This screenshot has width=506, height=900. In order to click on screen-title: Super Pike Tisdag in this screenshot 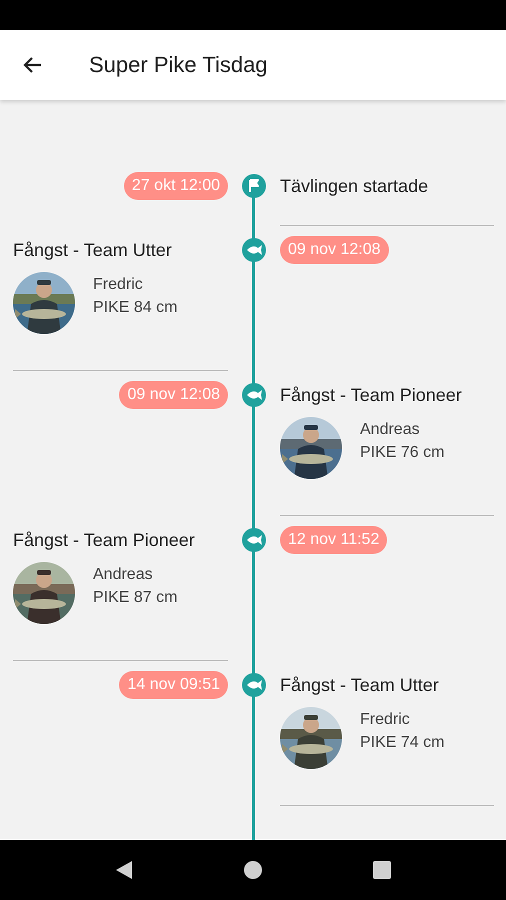, I will do `click(178, 65)`.